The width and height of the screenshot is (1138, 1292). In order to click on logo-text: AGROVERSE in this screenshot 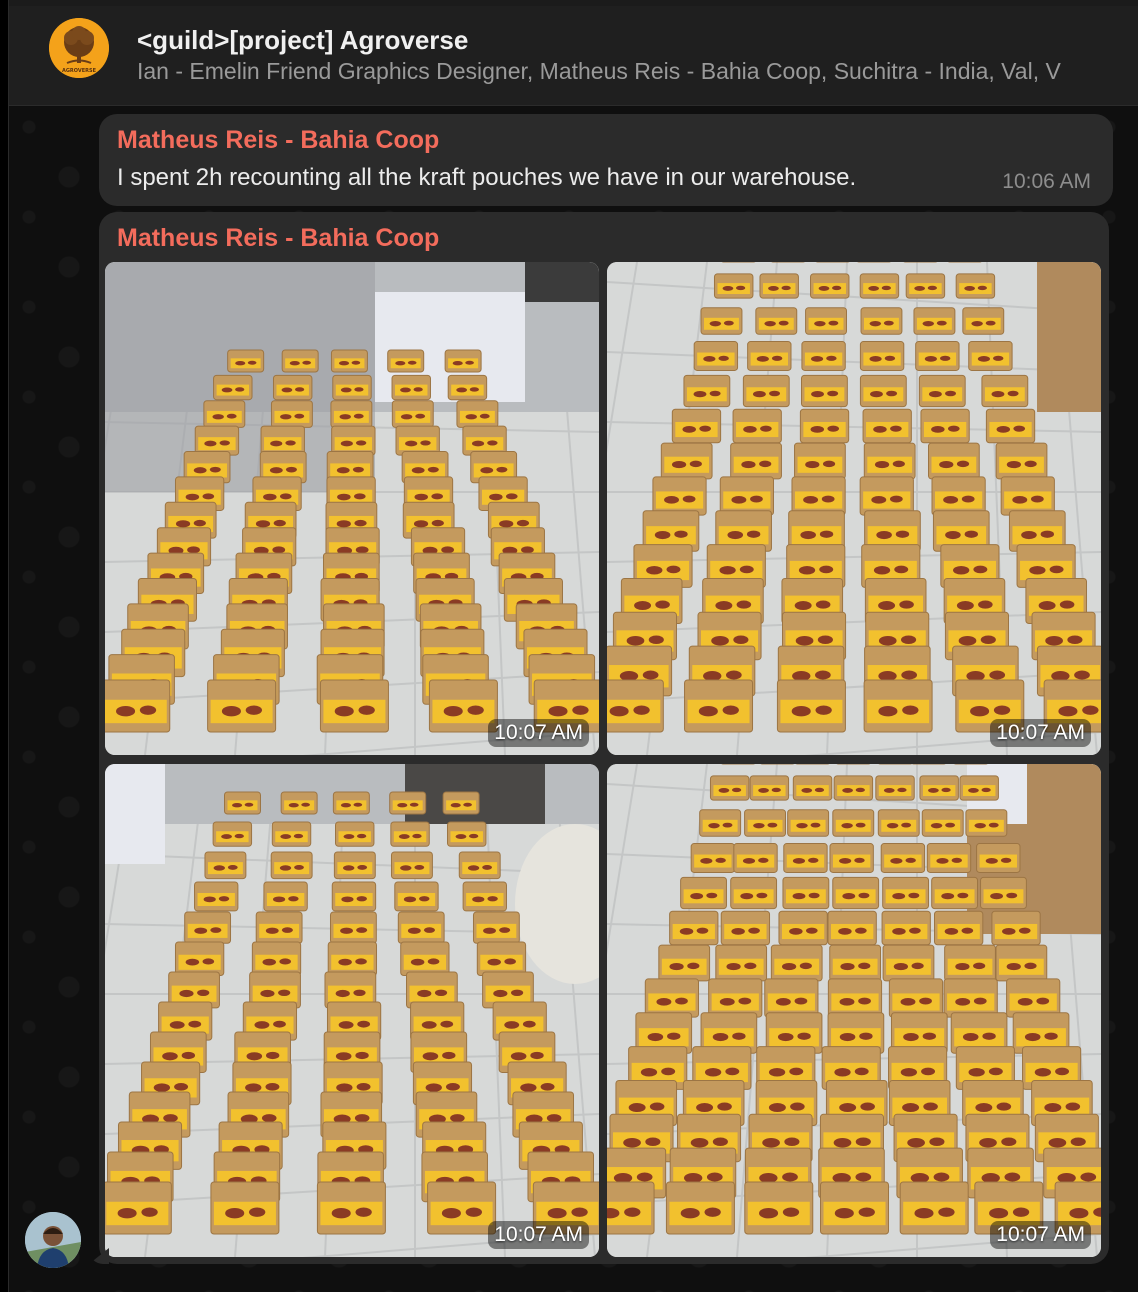, I will do `click(79, 71)`.